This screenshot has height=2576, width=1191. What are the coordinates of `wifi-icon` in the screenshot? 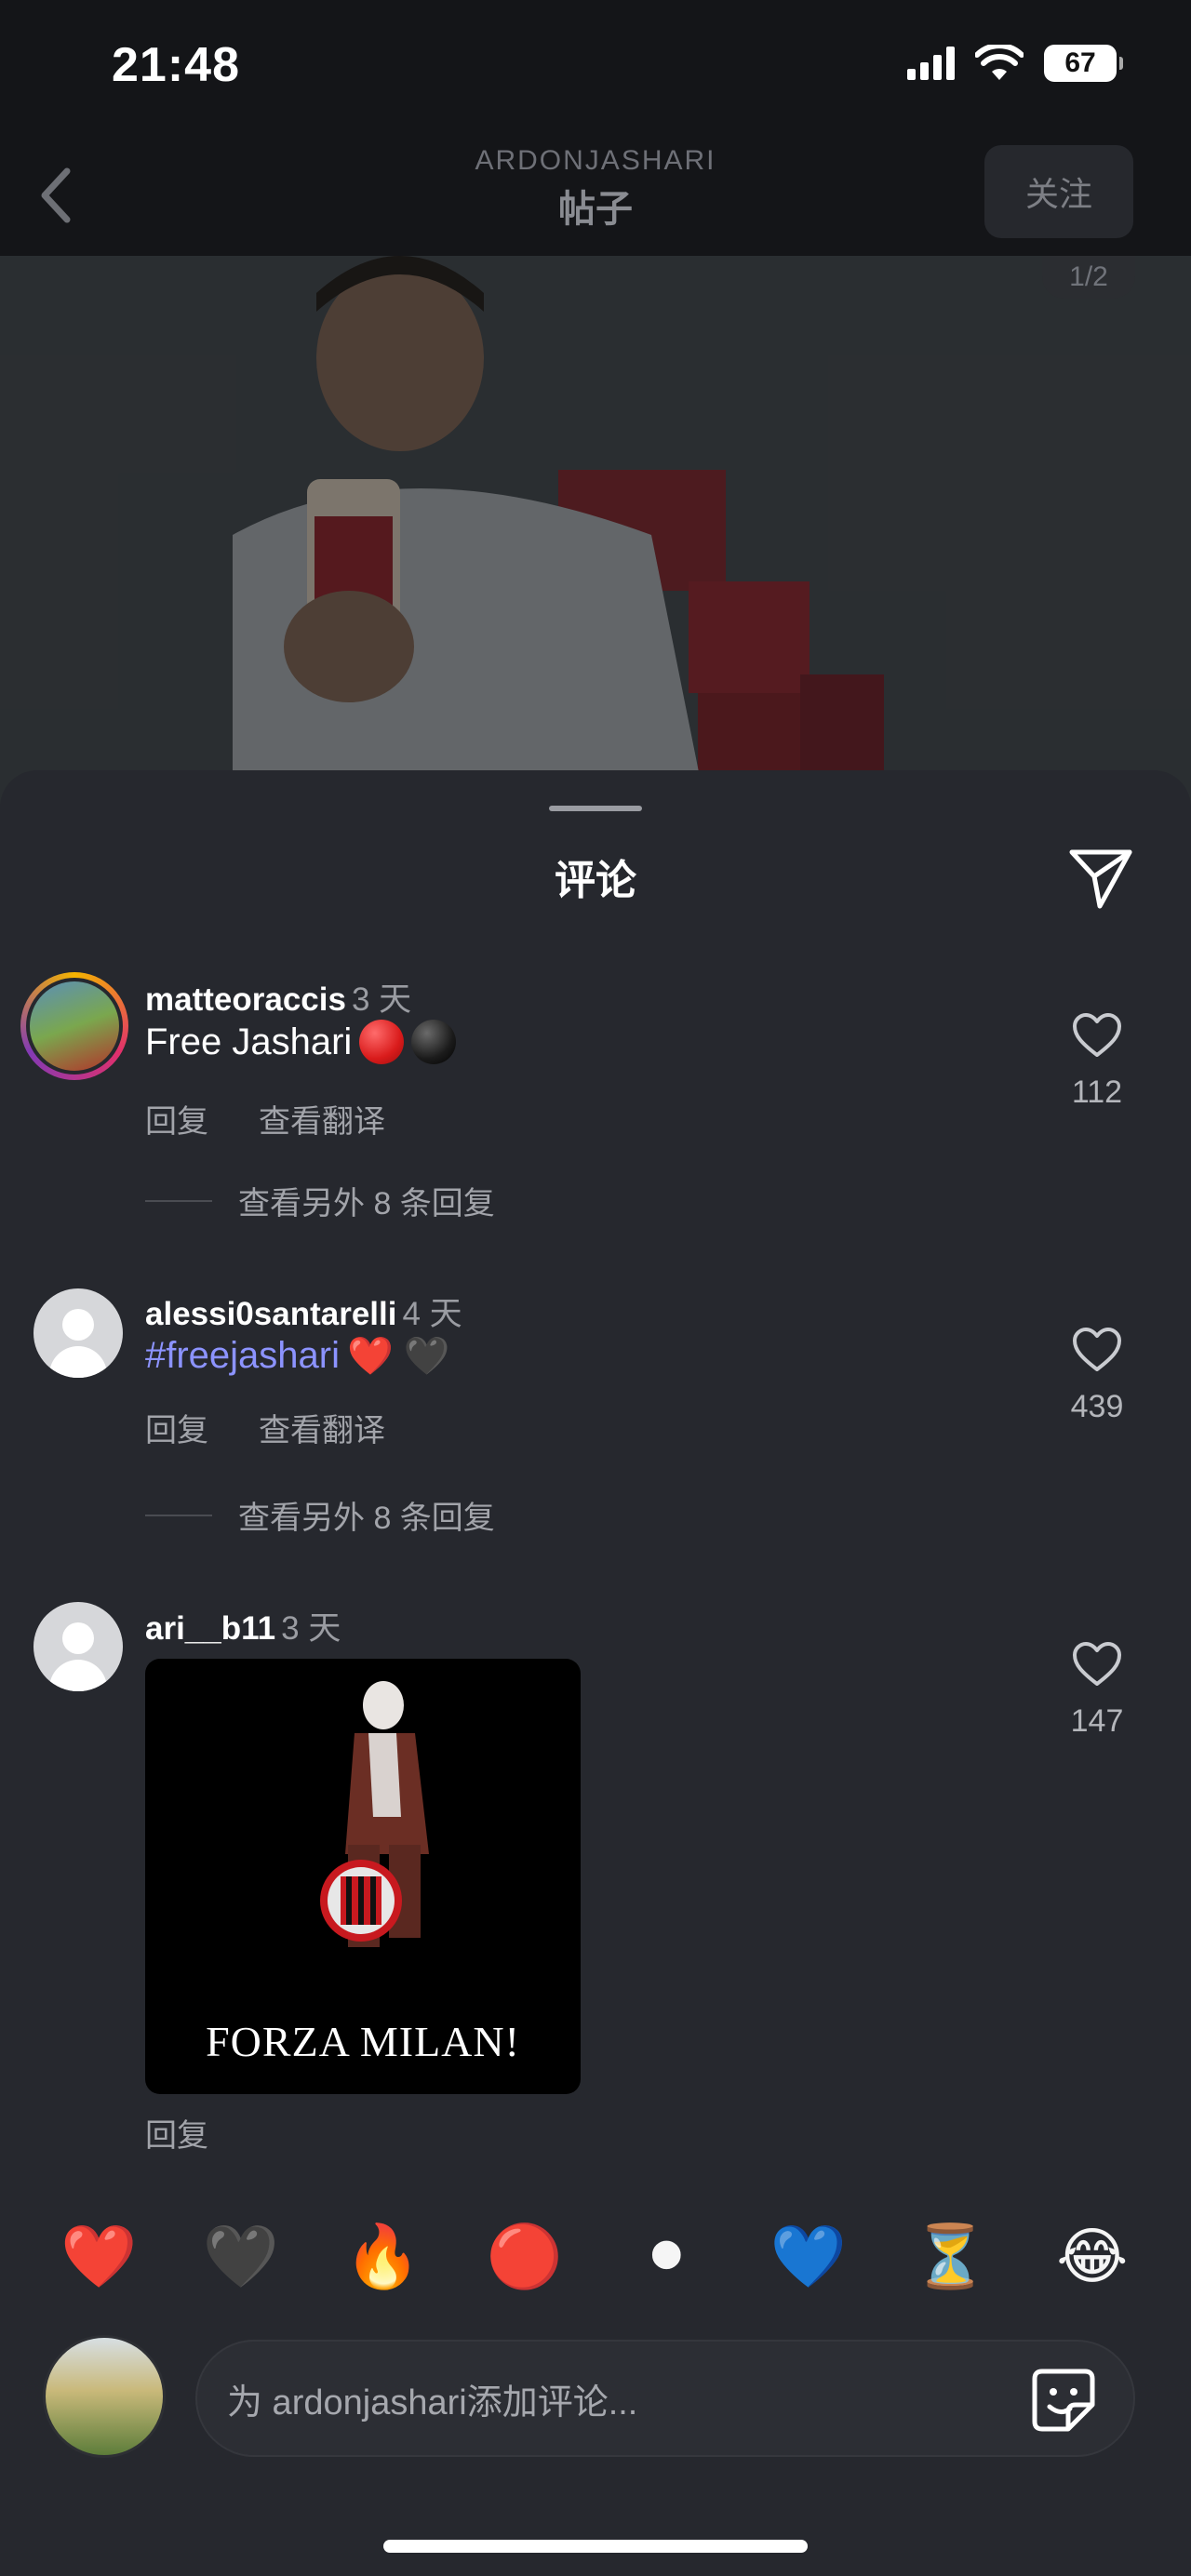 It's located at (999, 62).